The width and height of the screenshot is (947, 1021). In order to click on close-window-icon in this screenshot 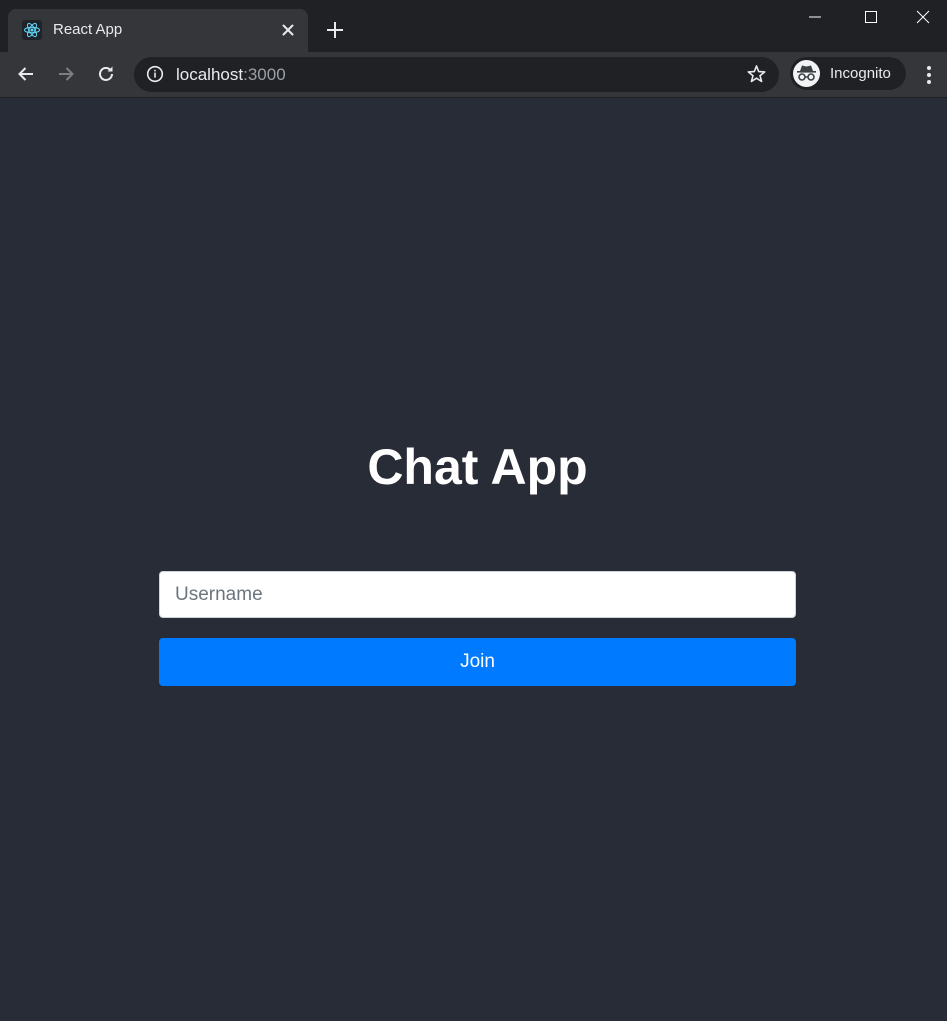, I will do `click(923, 17)`.